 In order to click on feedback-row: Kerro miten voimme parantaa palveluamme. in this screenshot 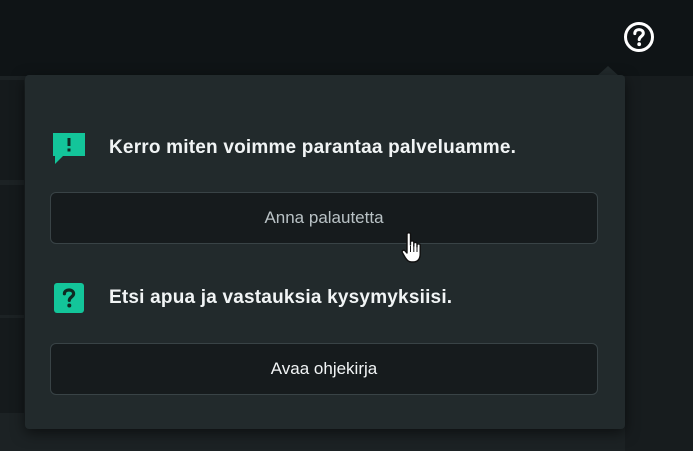, I will do `click(284, 148)`.